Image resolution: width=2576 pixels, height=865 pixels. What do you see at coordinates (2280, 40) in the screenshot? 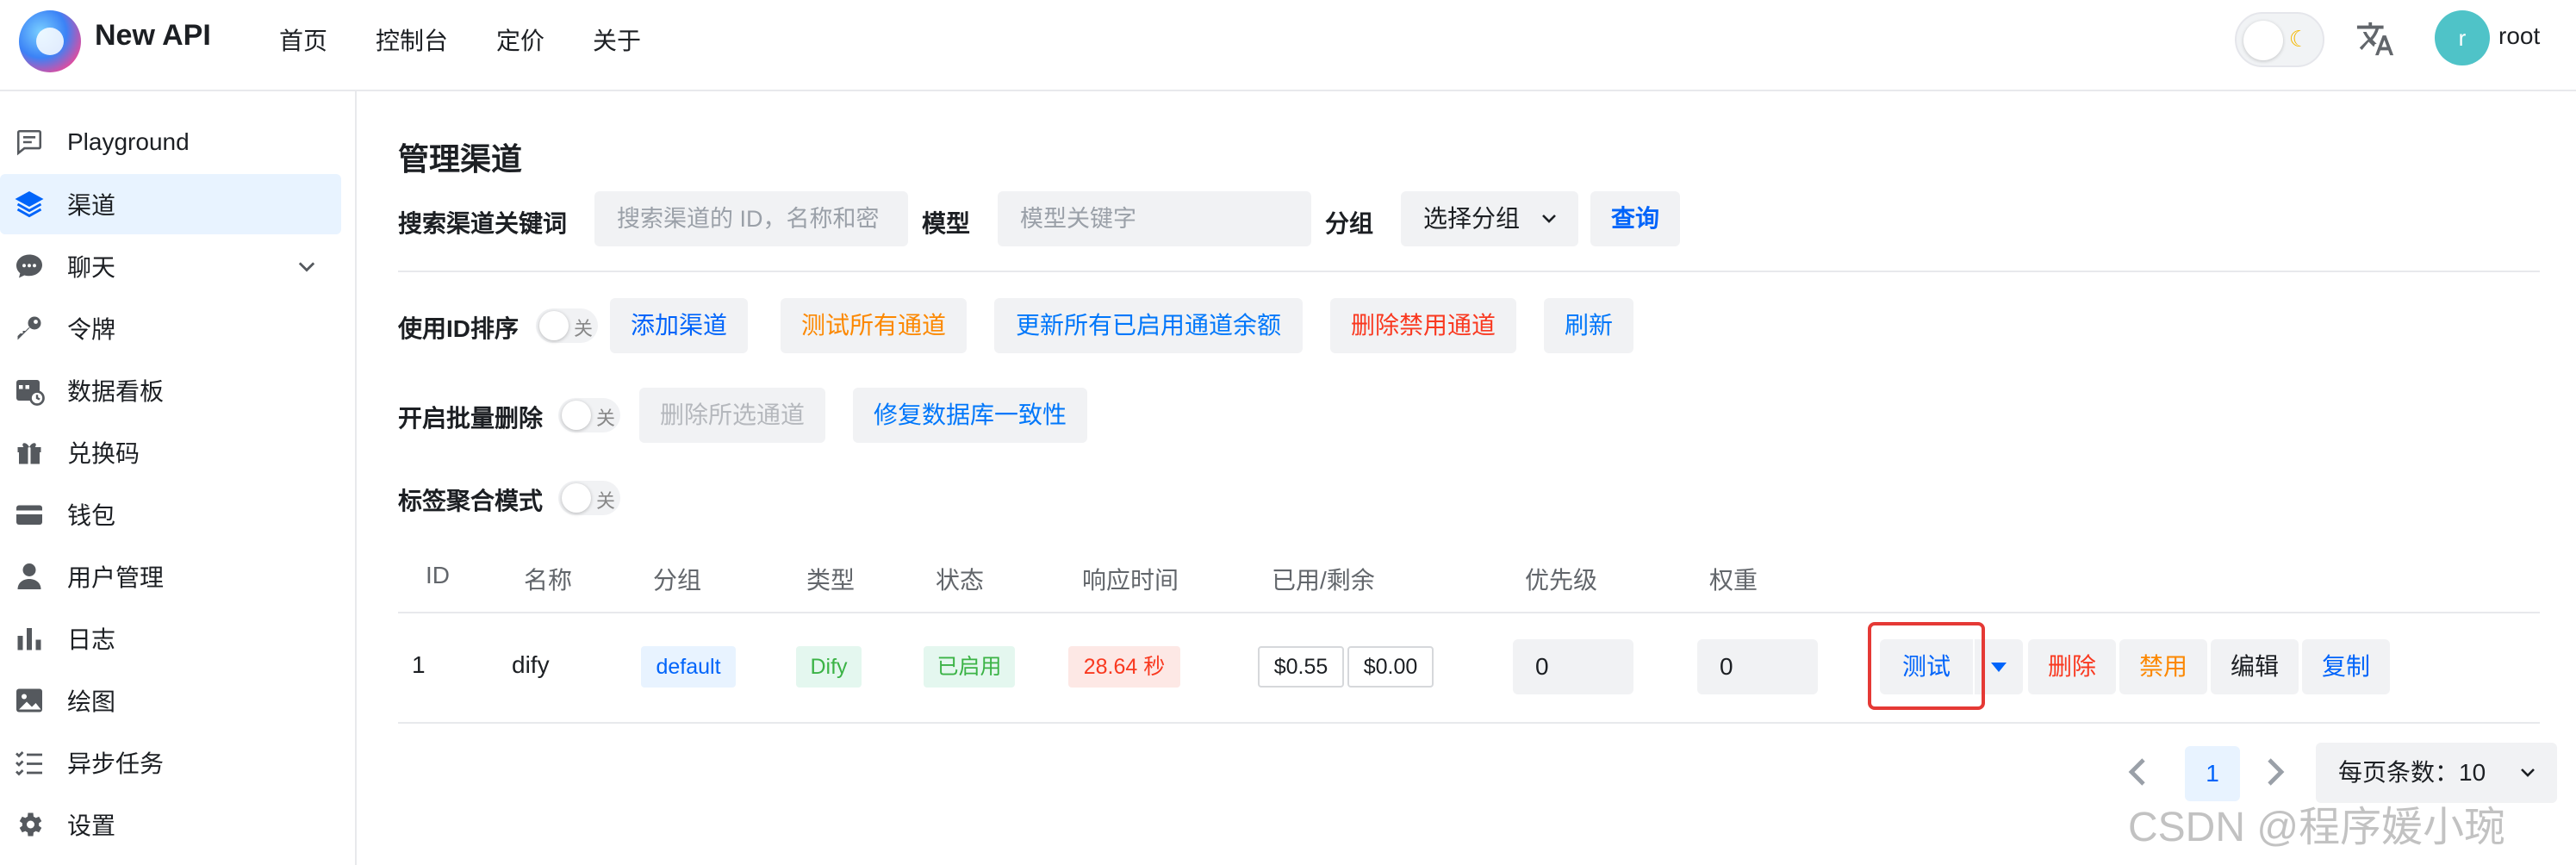
I see `theme-toggle: ☾` at bounding box center [2280, 40].